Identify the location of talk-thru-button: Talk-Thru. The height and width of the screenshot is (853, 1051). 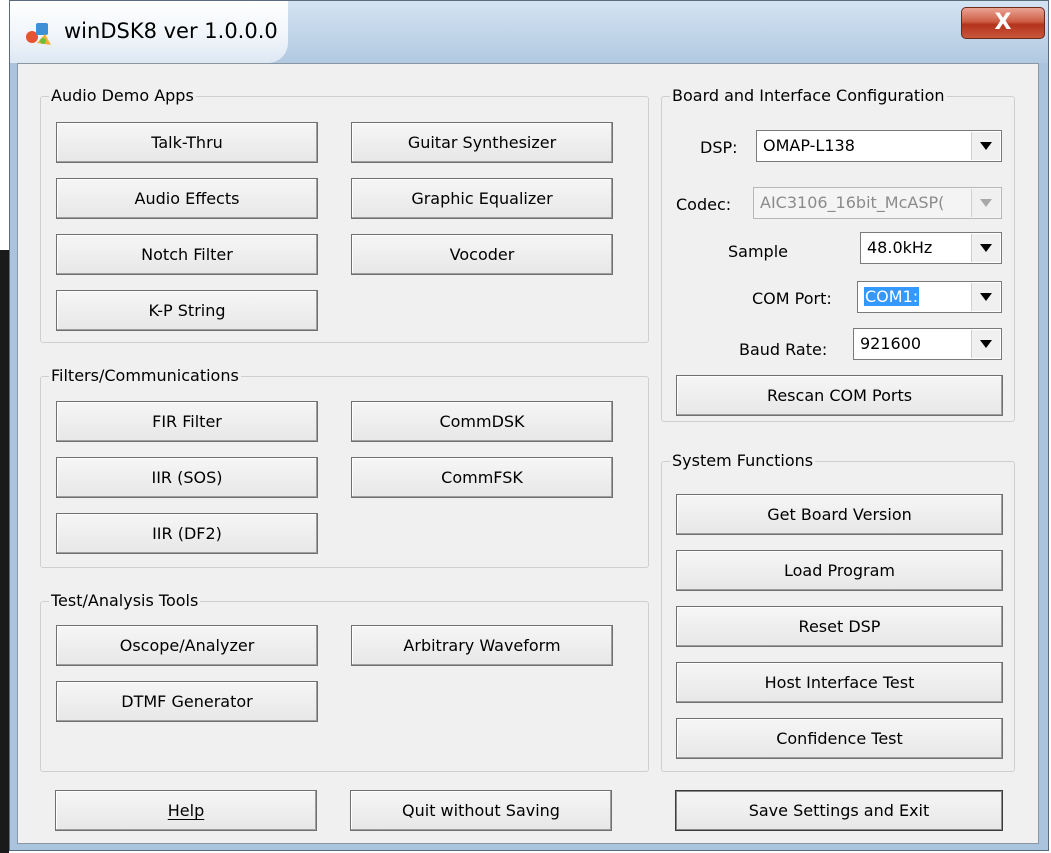
(187, 142).